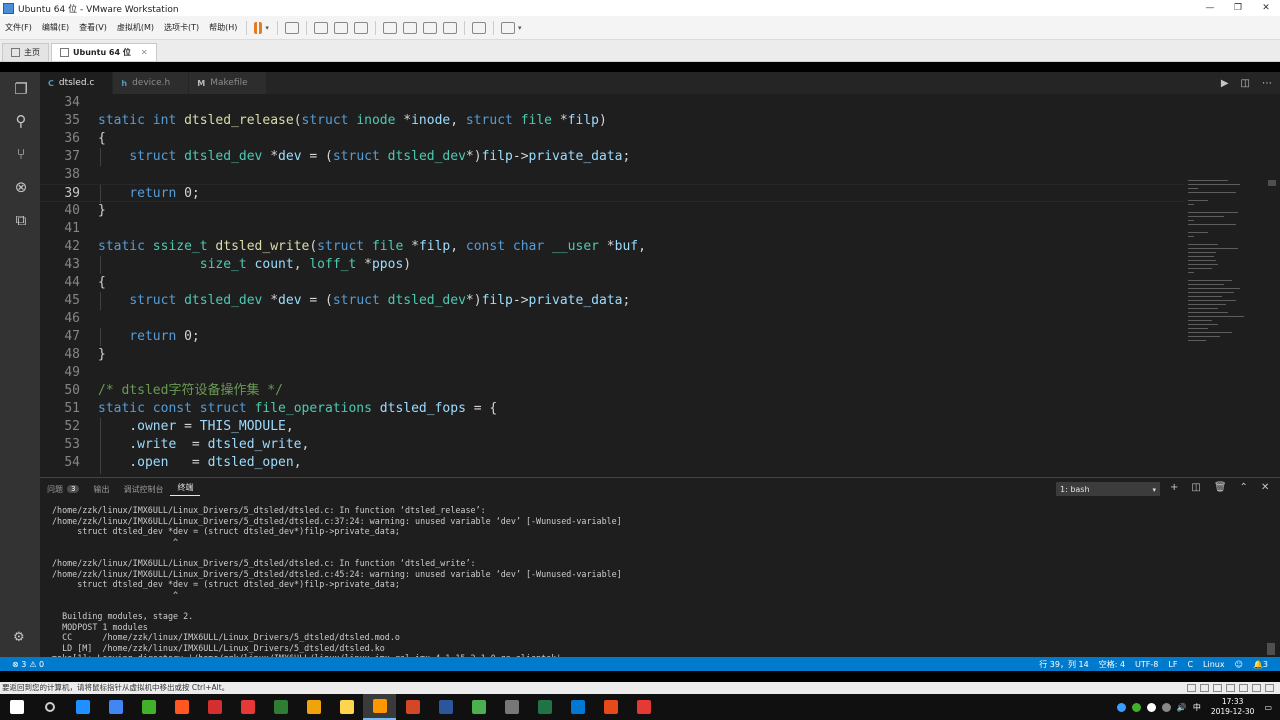 This screenshot has width=1280, height=720. I want to click on code-line: 43 size_t count, loff_t *ppos), so click(612, 265).